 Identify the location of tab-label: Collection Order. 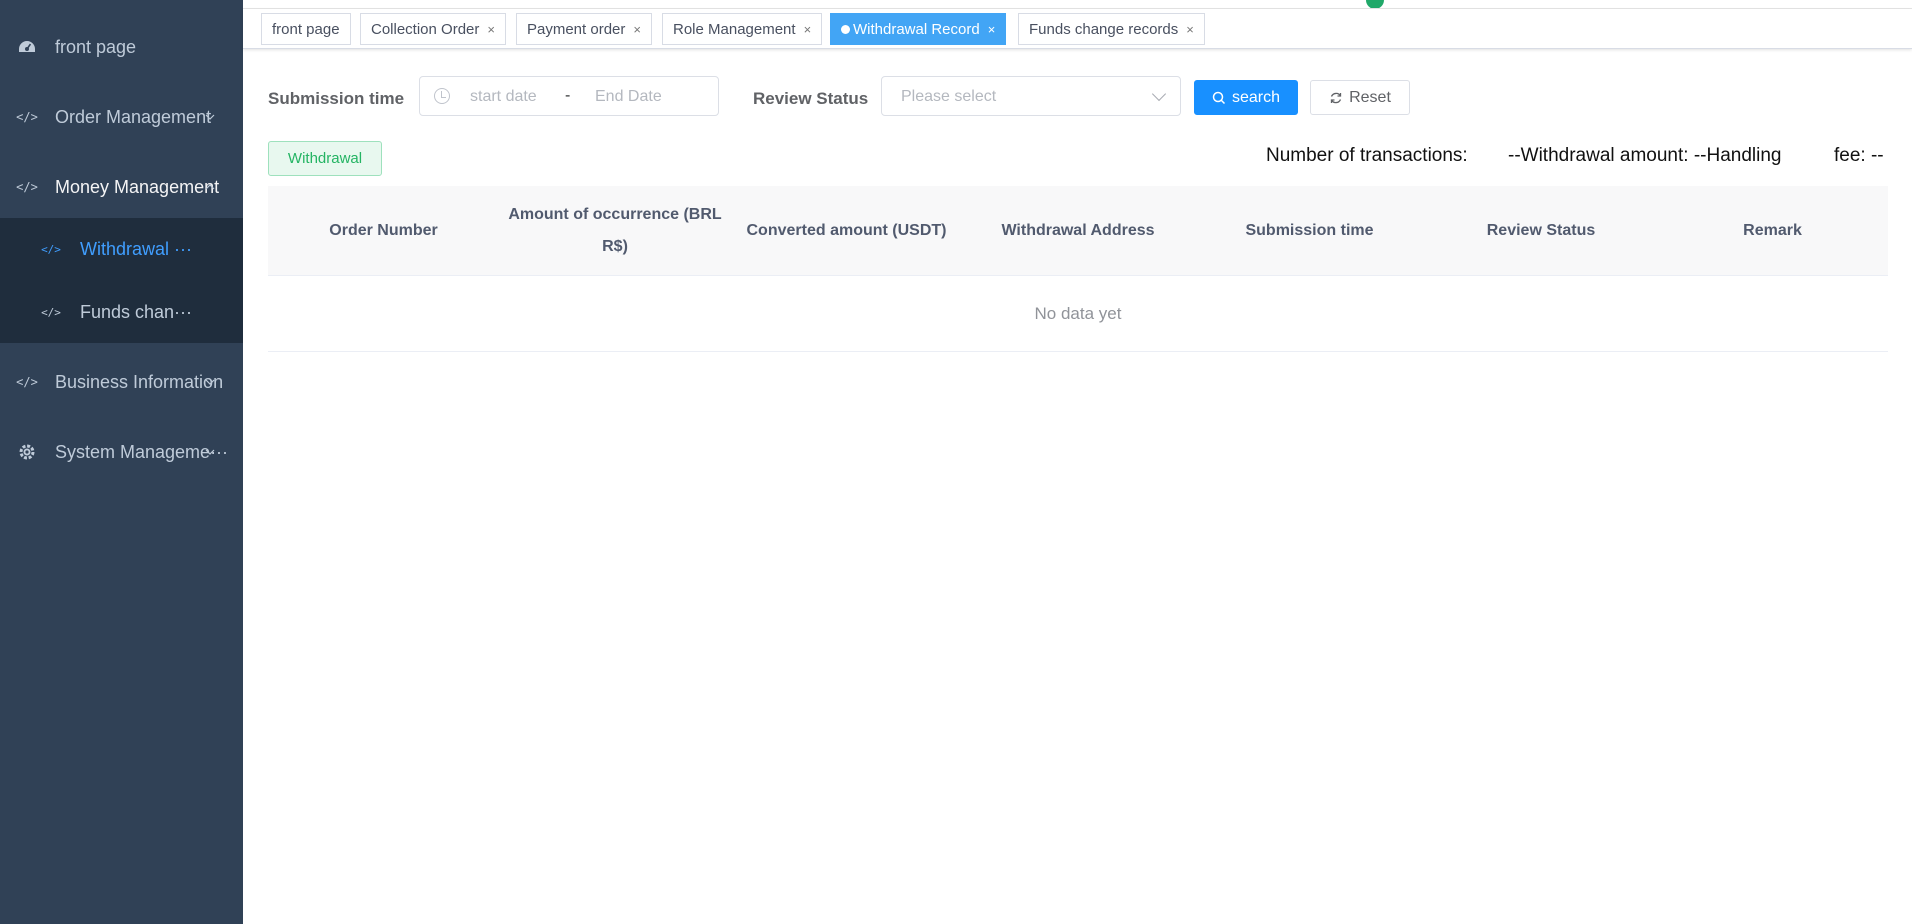
(425, 29).